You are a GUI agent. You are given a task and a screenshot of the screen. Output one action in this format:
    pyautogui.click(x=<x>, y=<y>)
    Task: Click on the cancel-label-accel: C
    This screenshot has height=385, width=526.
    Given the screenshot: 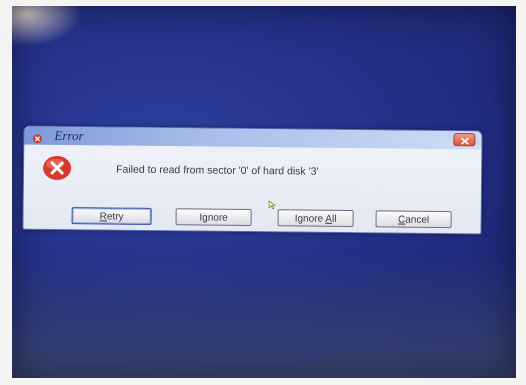 What is the action you would take?
    pyautogui.click(x=401, y=220)
    